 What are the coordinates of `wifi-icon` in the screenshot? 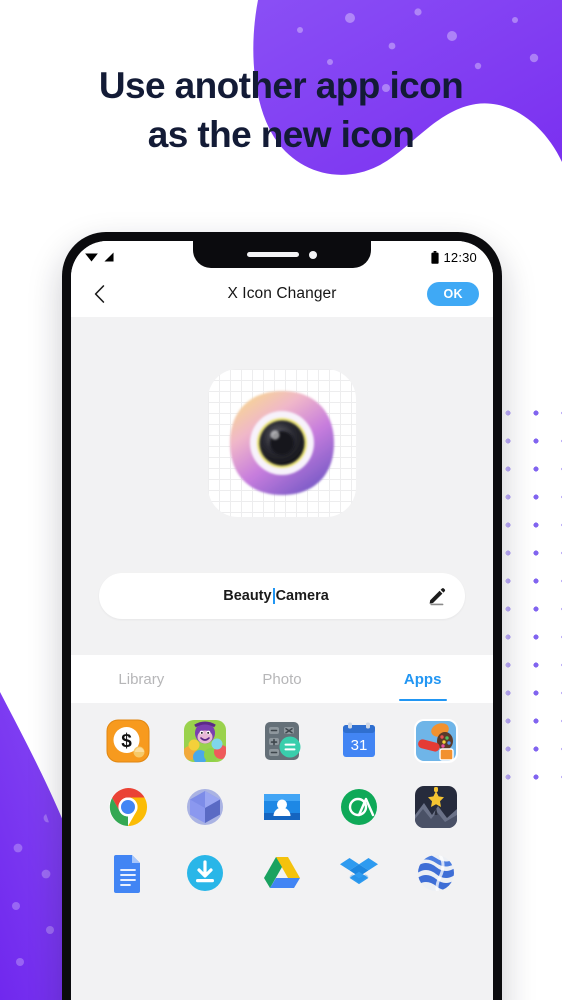 It's located at (91, 257).